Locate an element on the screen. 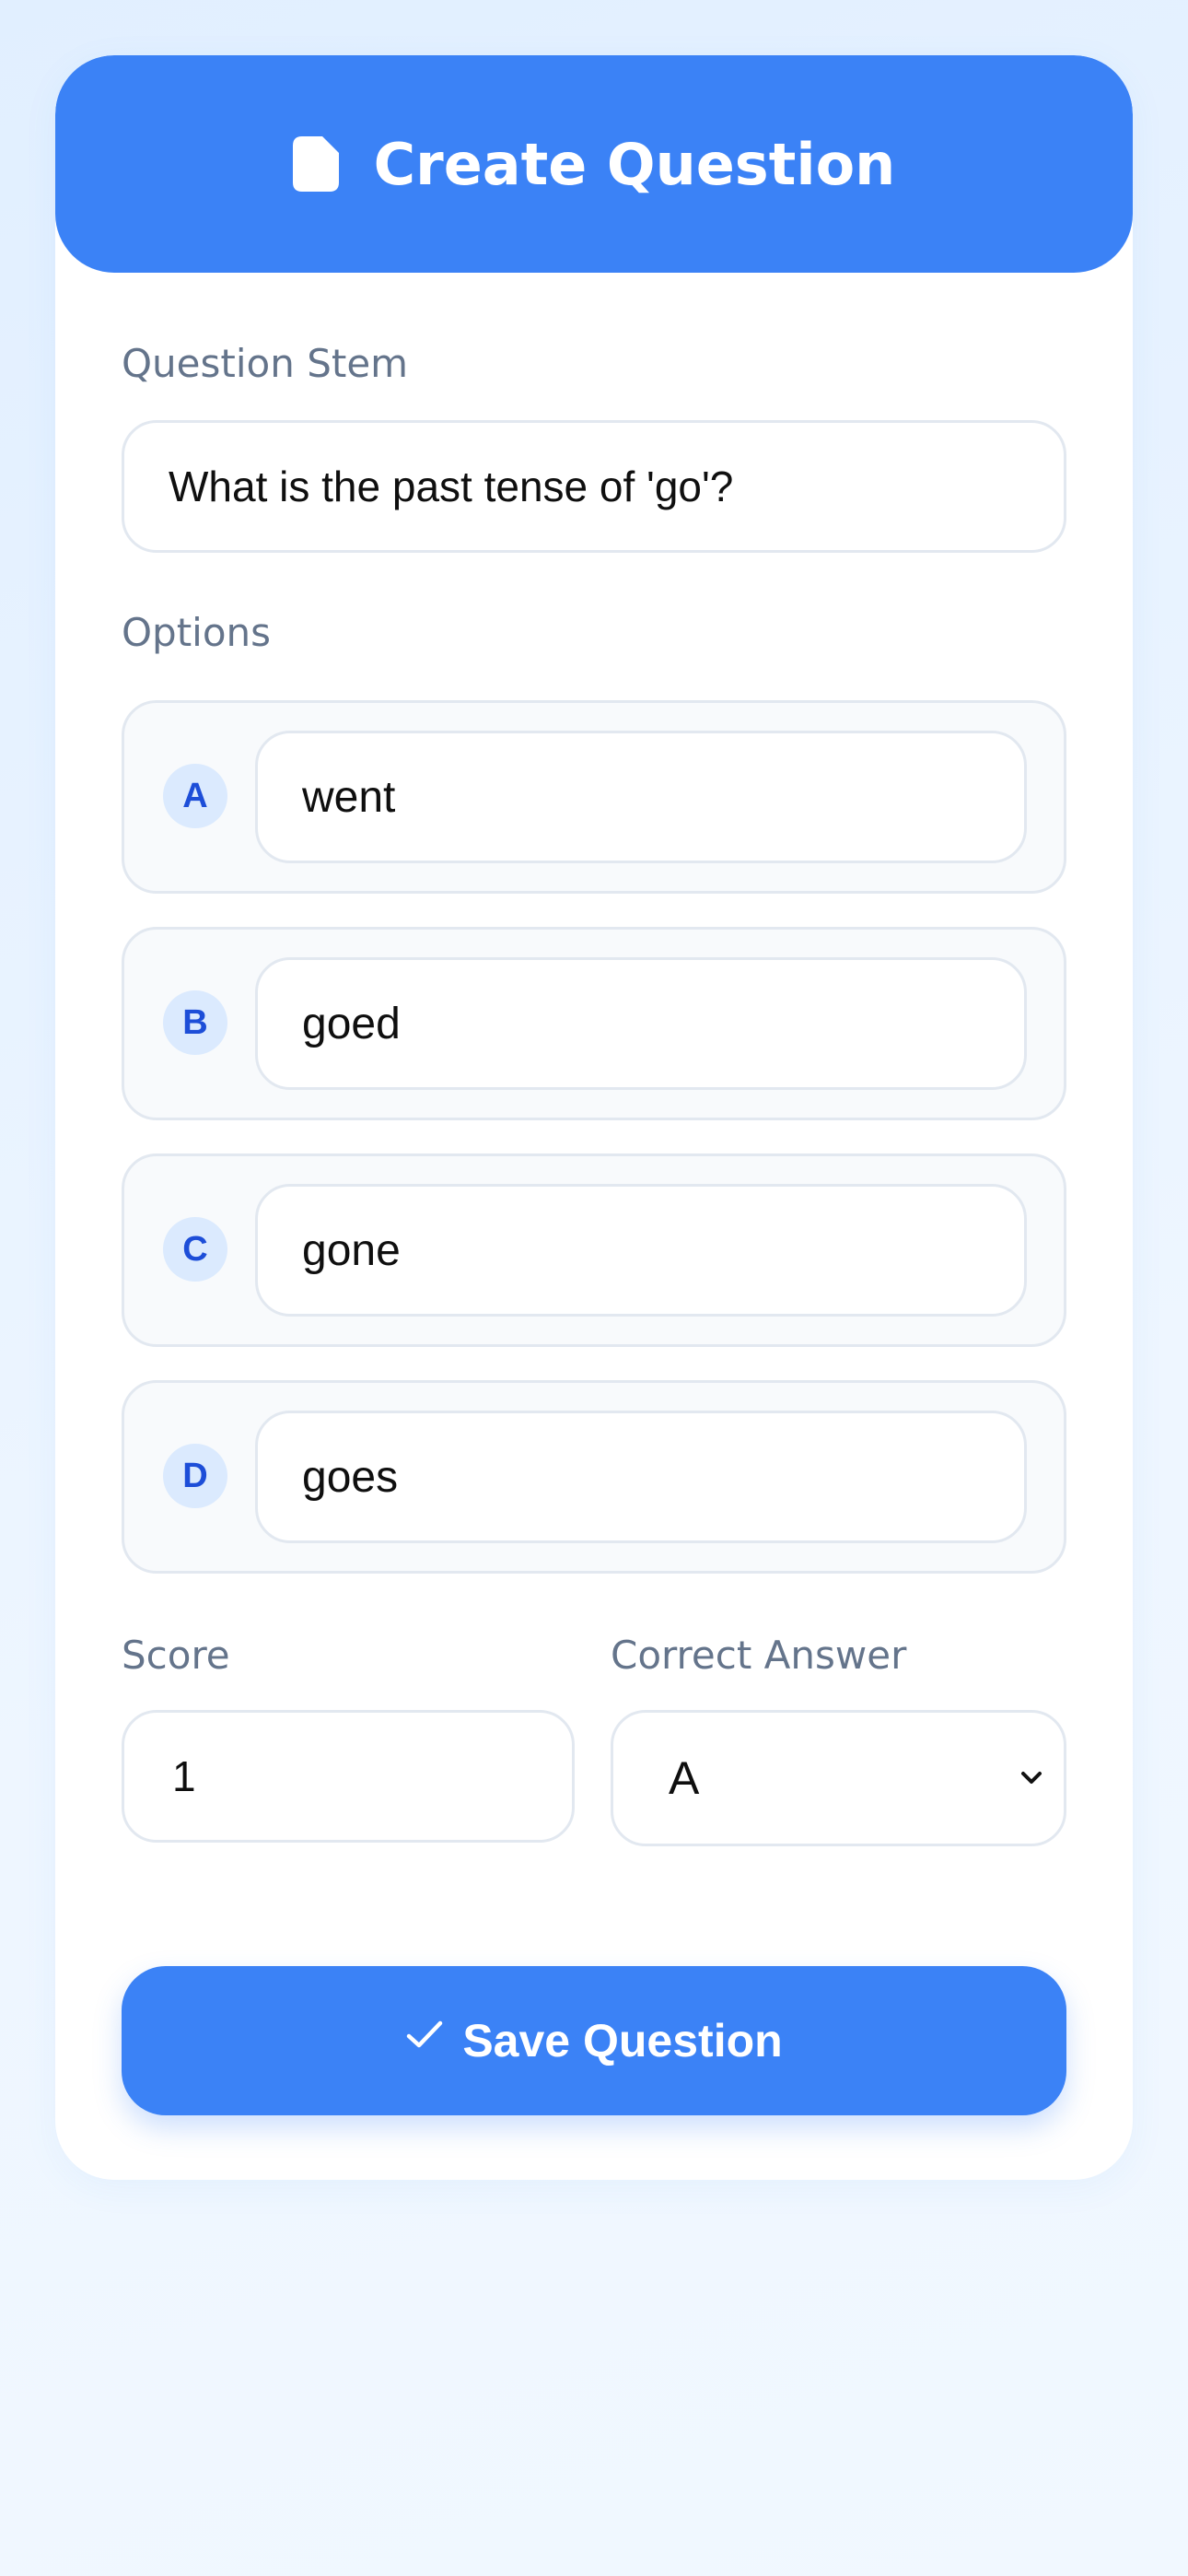 The image size is (1188, 2576). option-row-a: A went is located at coordinates (594, 797).